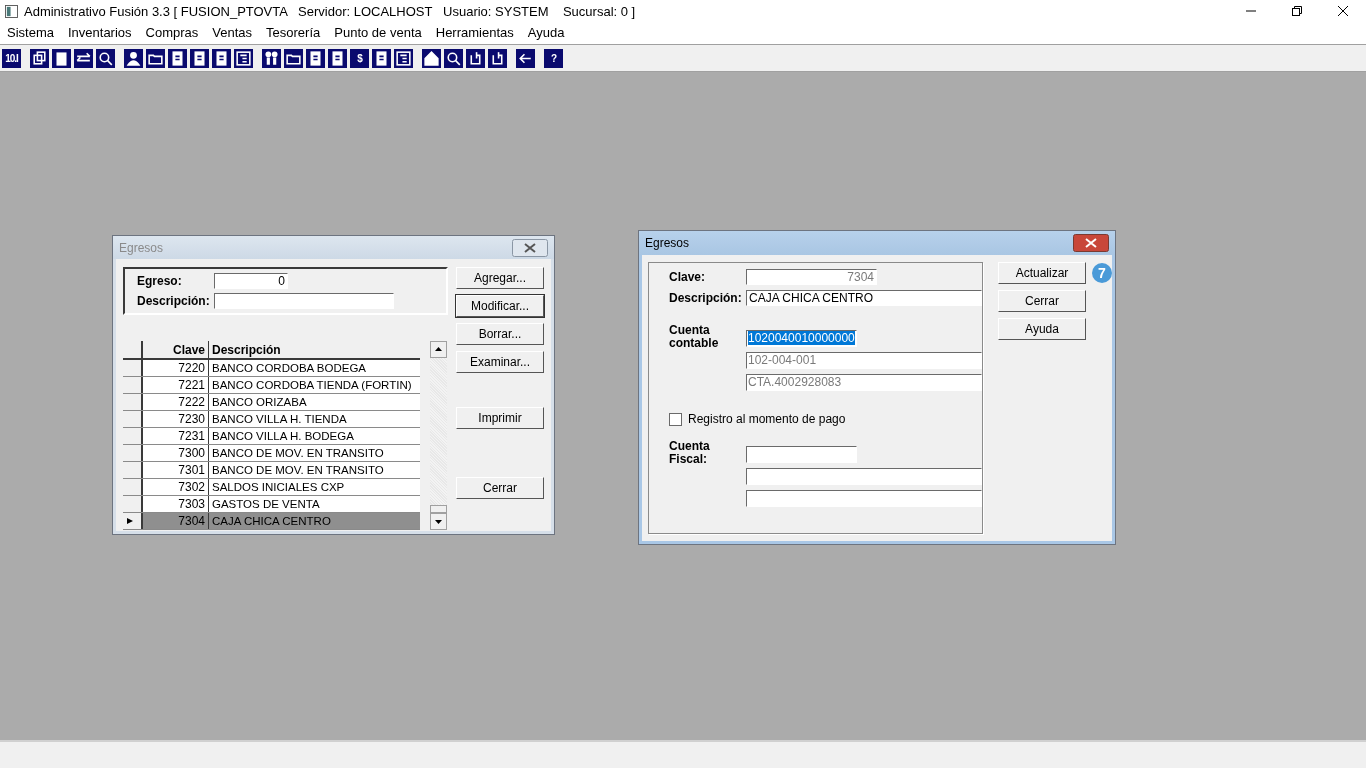 Image resolution: width=1366 pixels, height=768 pixels. Describe the element at coordinates (801, 338) in the screenshot. I see `input-field: 1020040010000000` at that location.